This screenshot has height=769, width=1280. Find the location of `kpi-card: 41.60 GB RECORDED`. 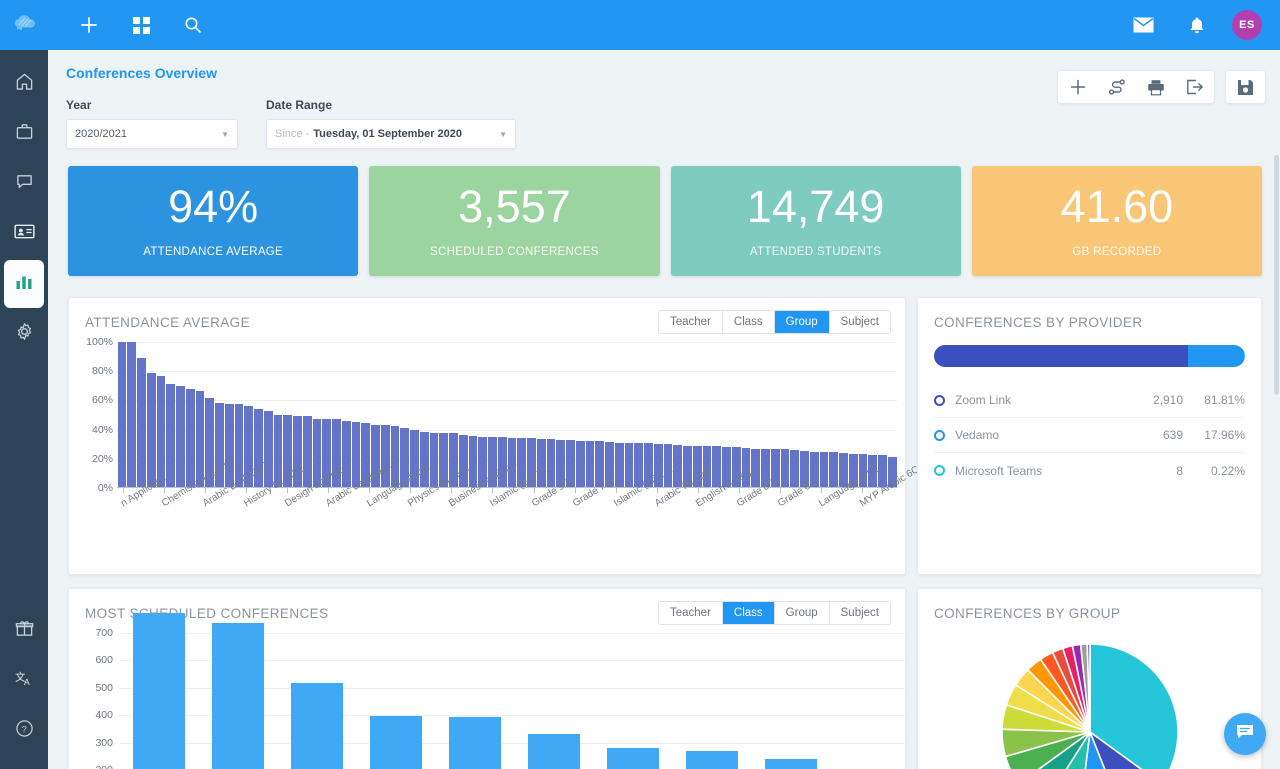

kpi-card: 41.60 GB RECORDED is located at coordinates (1116, 221).